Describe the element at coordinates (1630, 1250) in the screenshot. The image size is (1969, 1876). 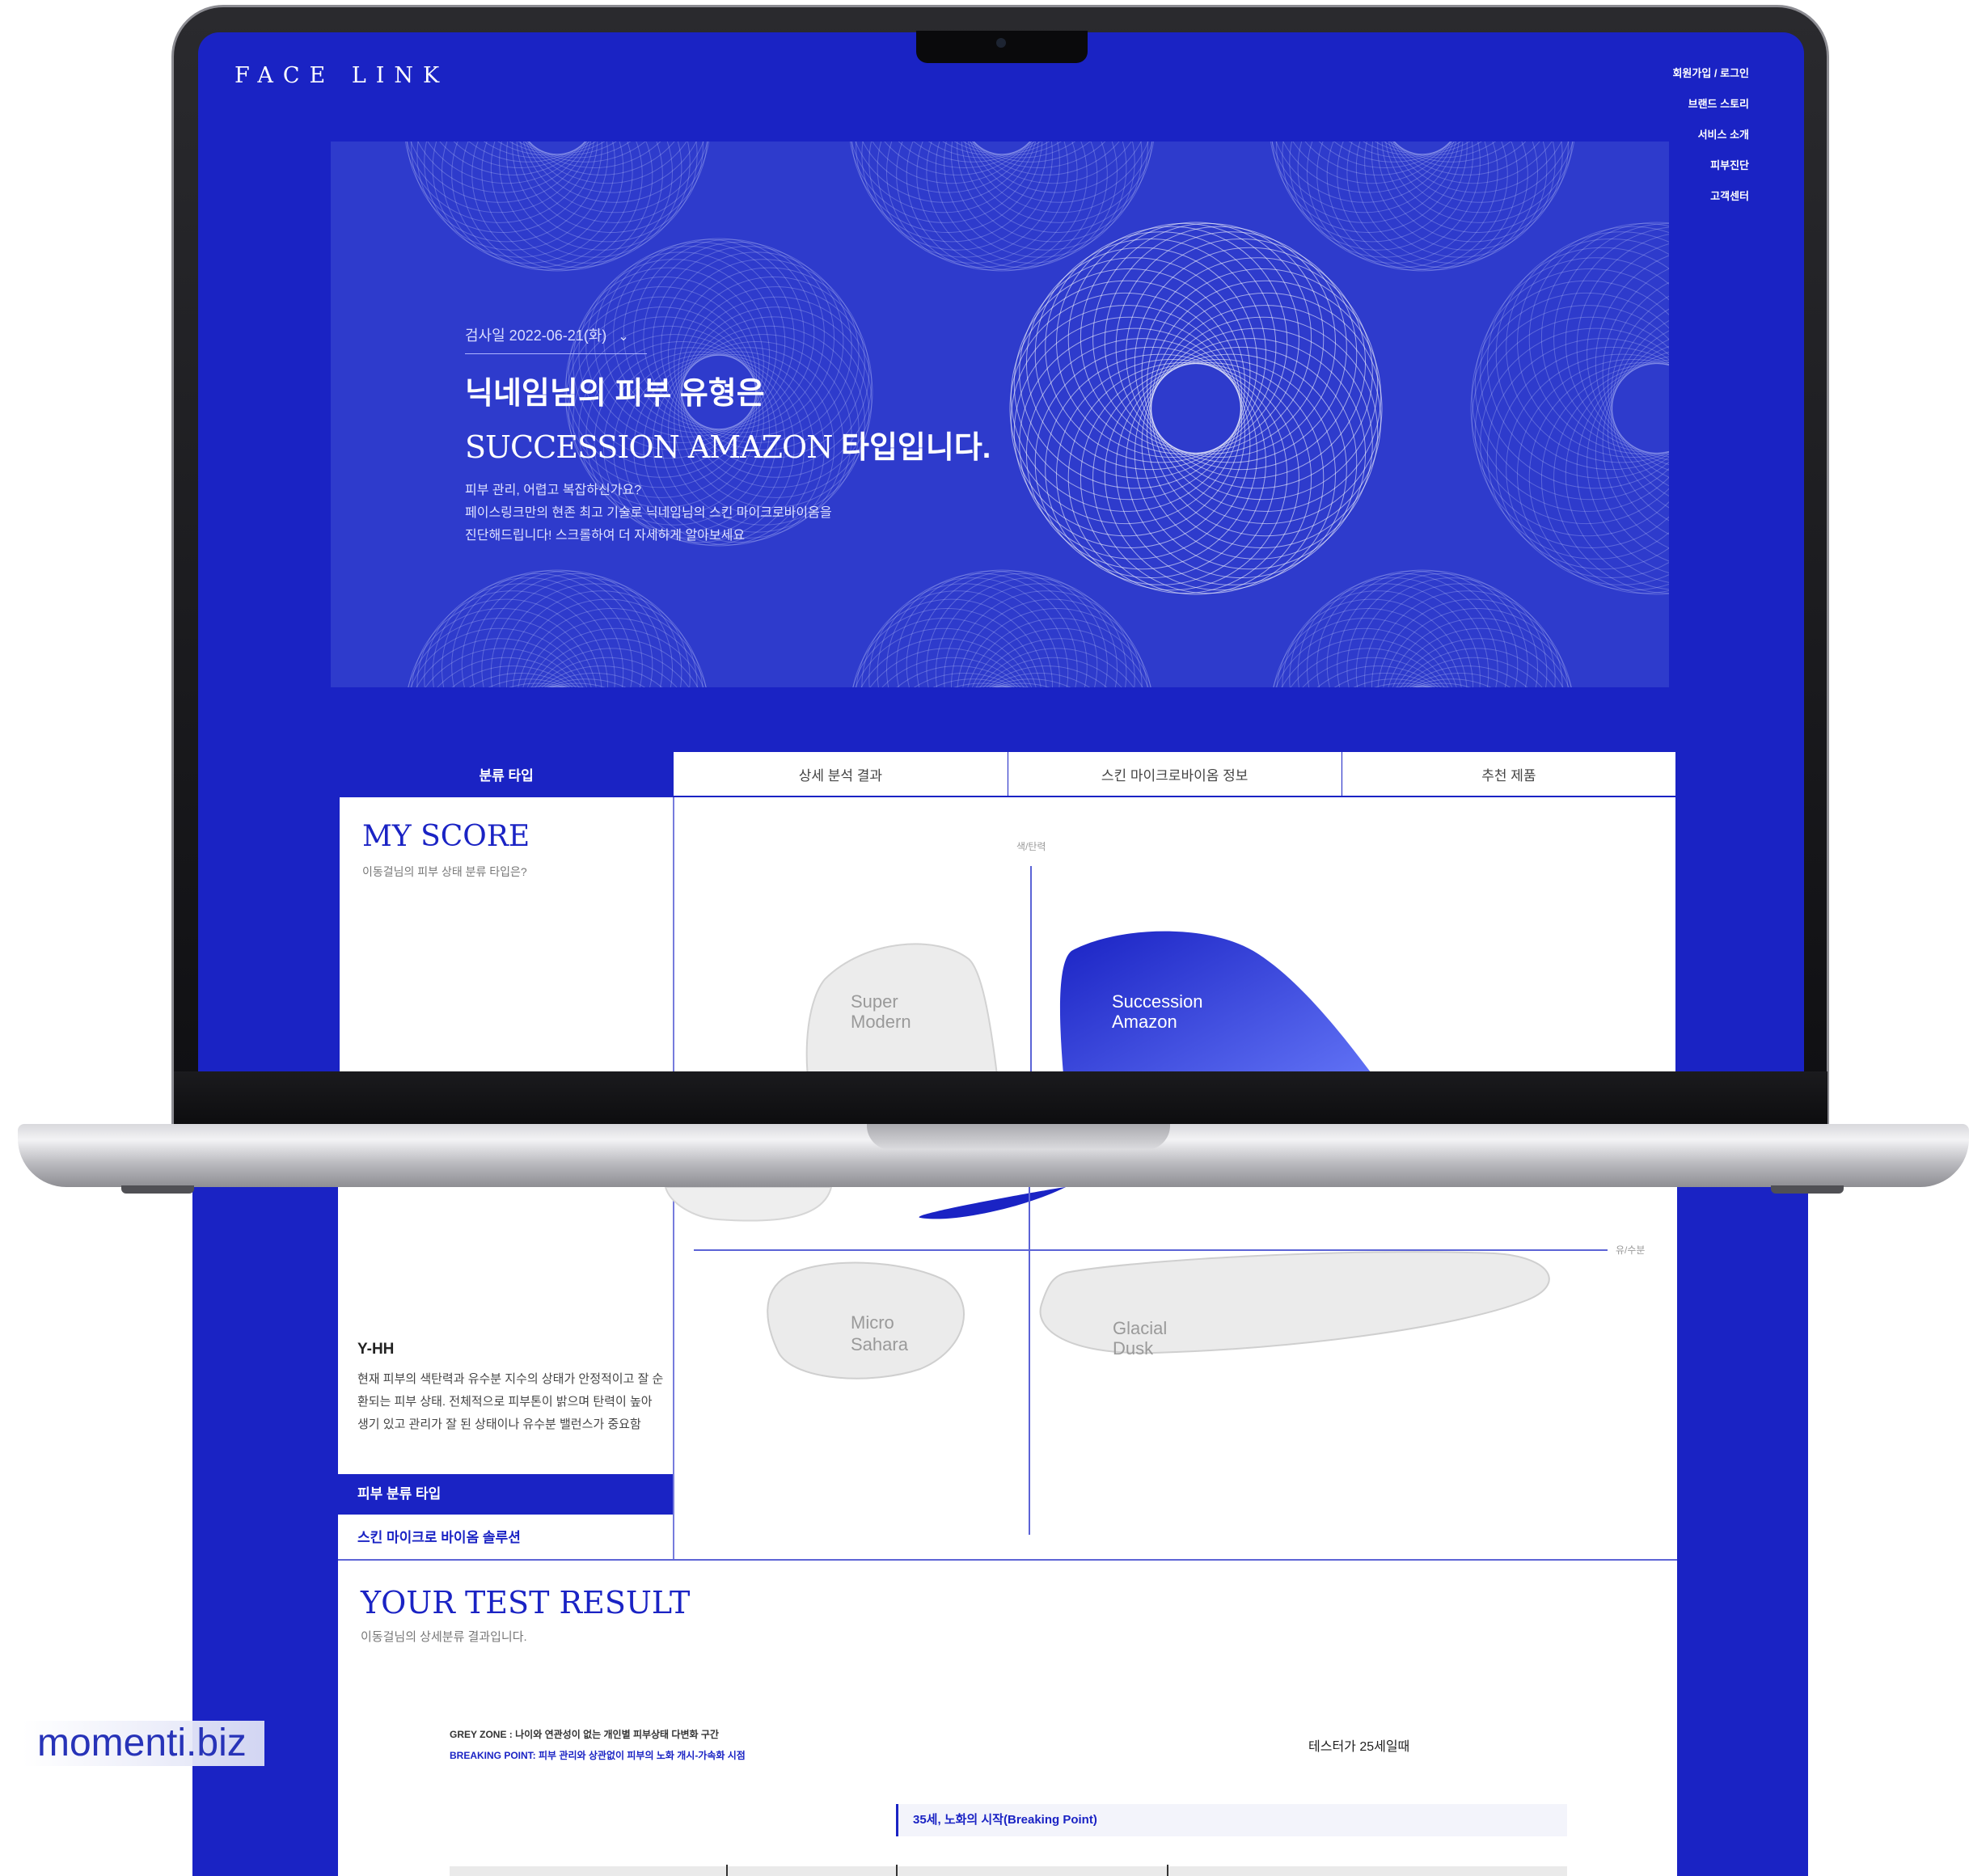
I see `x-axis-label: 유/수분` at that location.